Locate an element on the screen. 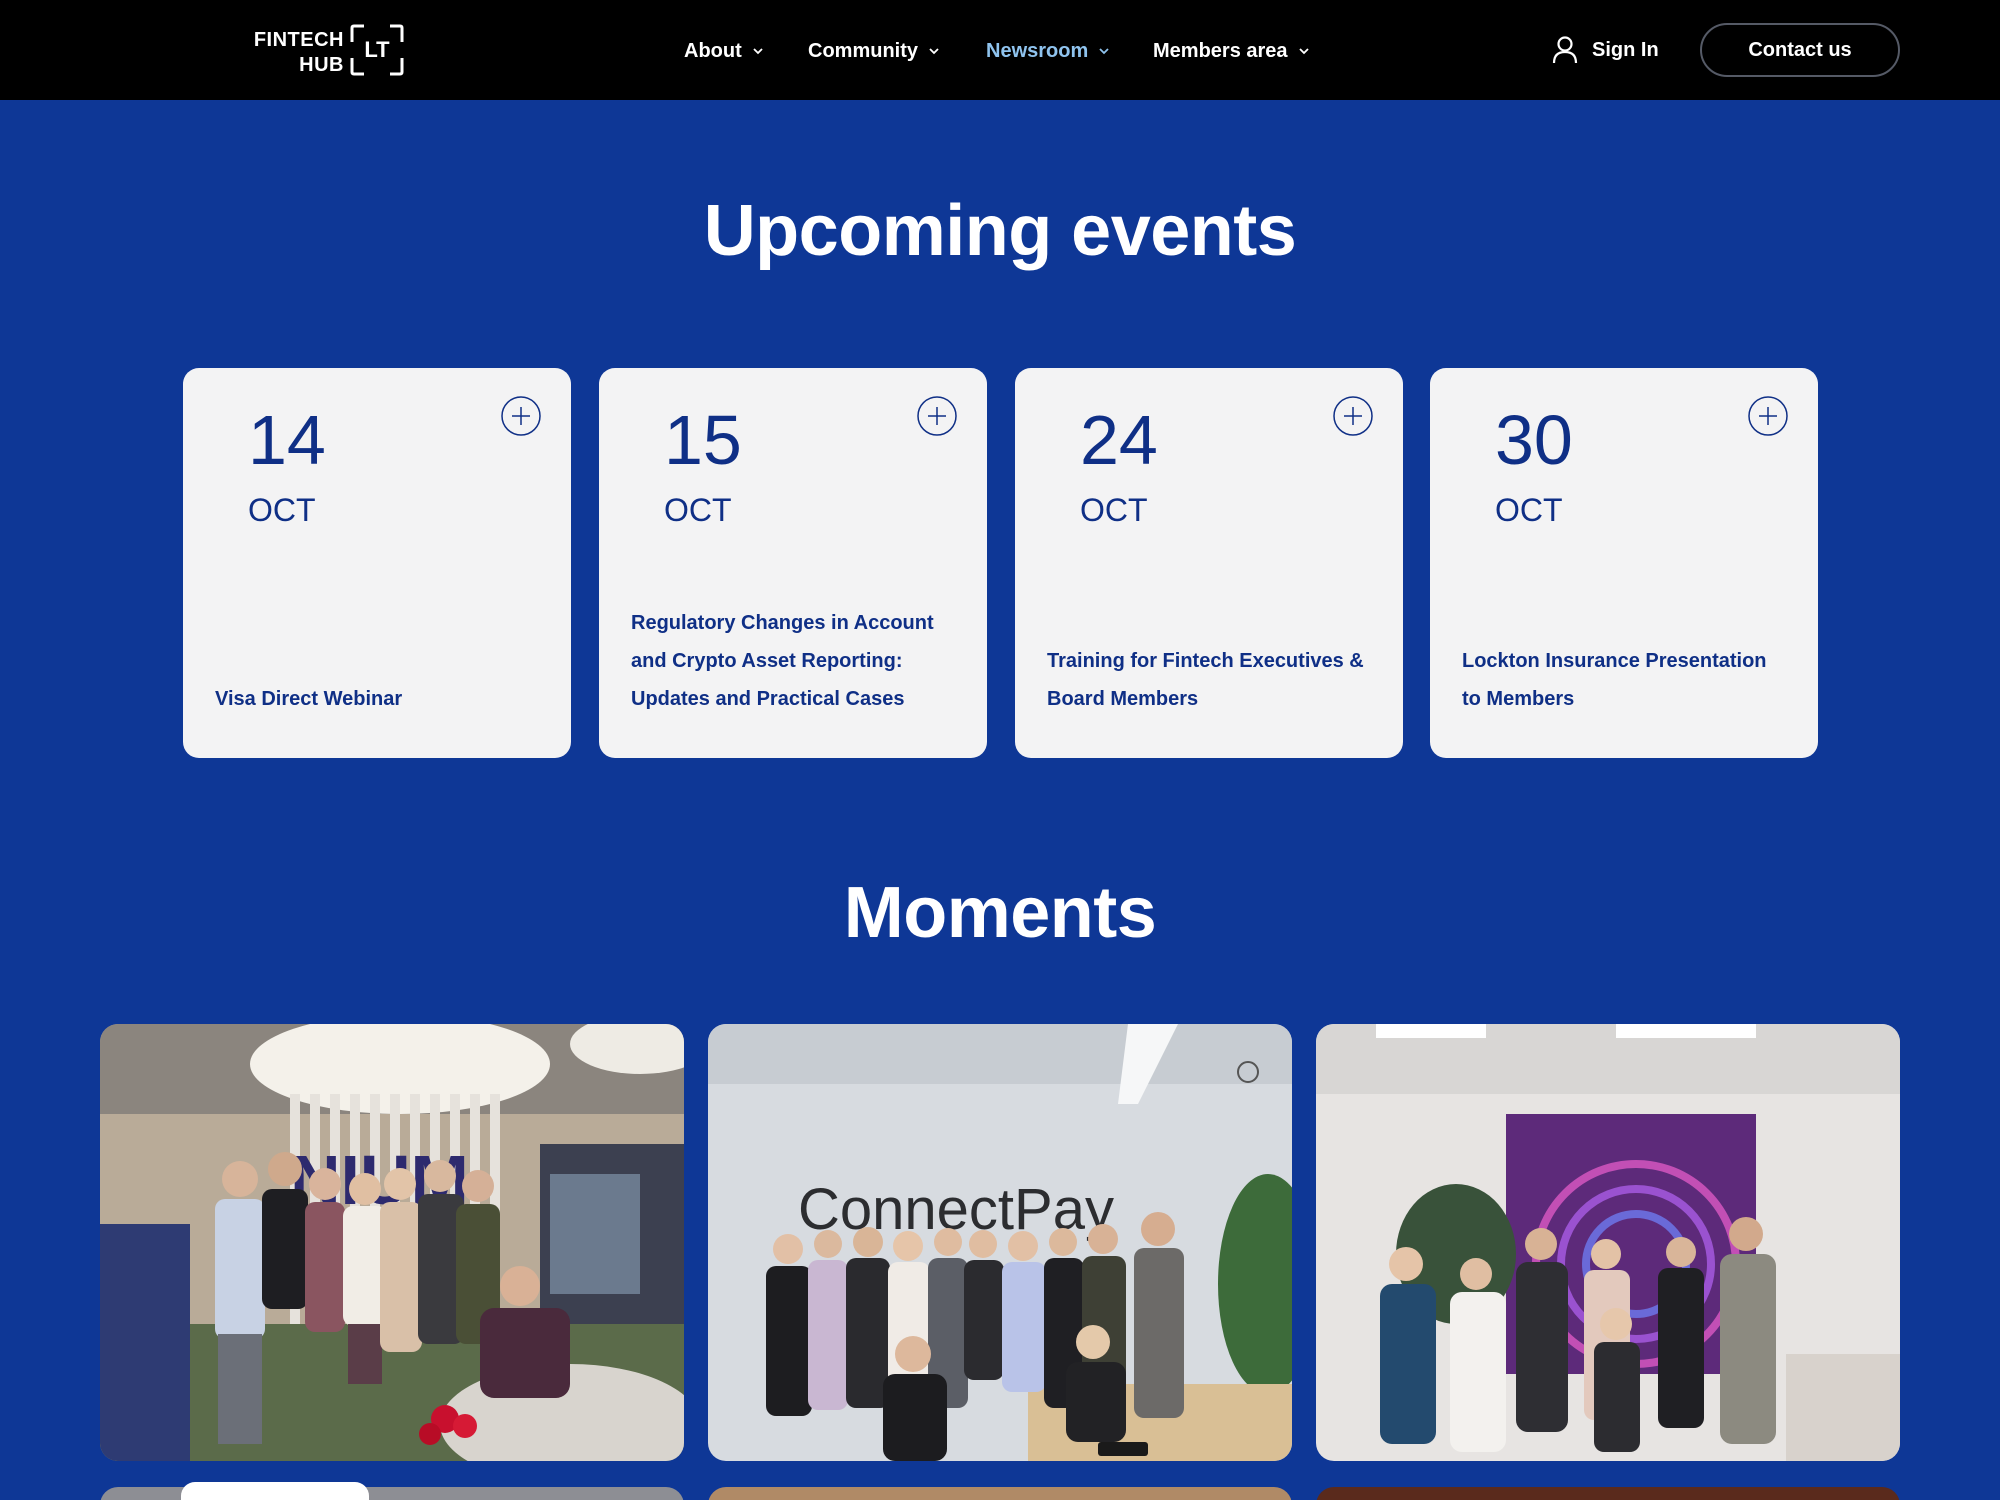  sign-in-link: Sign In is located at coordinates (1605, 50).